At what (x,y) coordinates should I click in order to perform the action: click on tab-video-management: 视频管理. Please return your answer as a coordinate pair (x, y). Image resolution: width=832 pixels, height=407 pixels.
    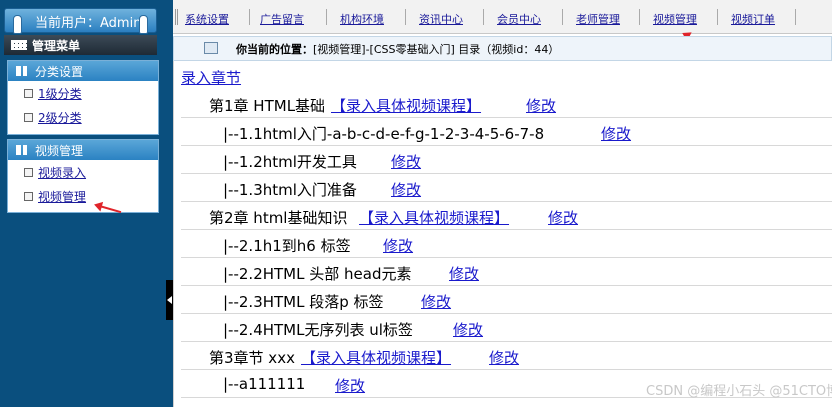
    Looking at the image, I should click on (675, 19).